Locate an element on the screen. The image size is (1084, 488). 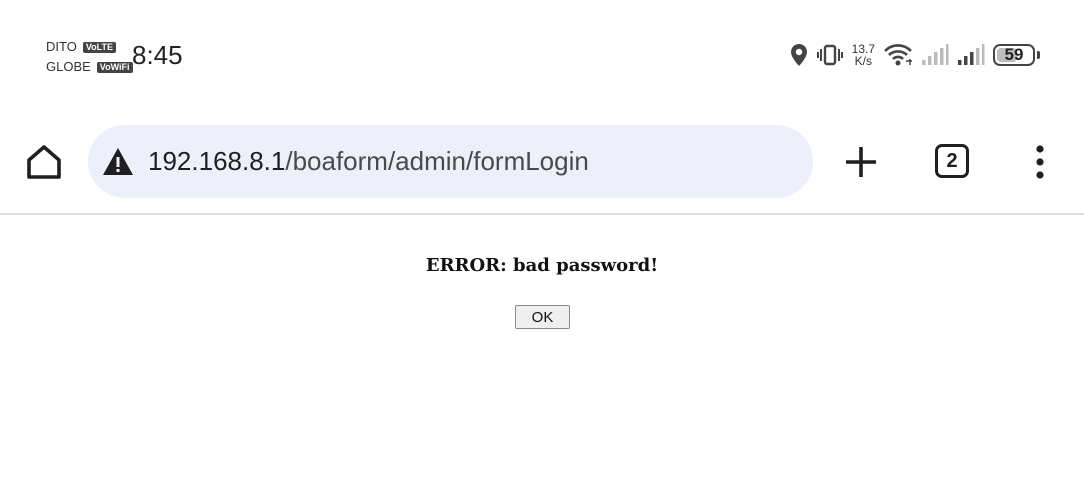
ok-button: OK is located at coordinates (542, 317).